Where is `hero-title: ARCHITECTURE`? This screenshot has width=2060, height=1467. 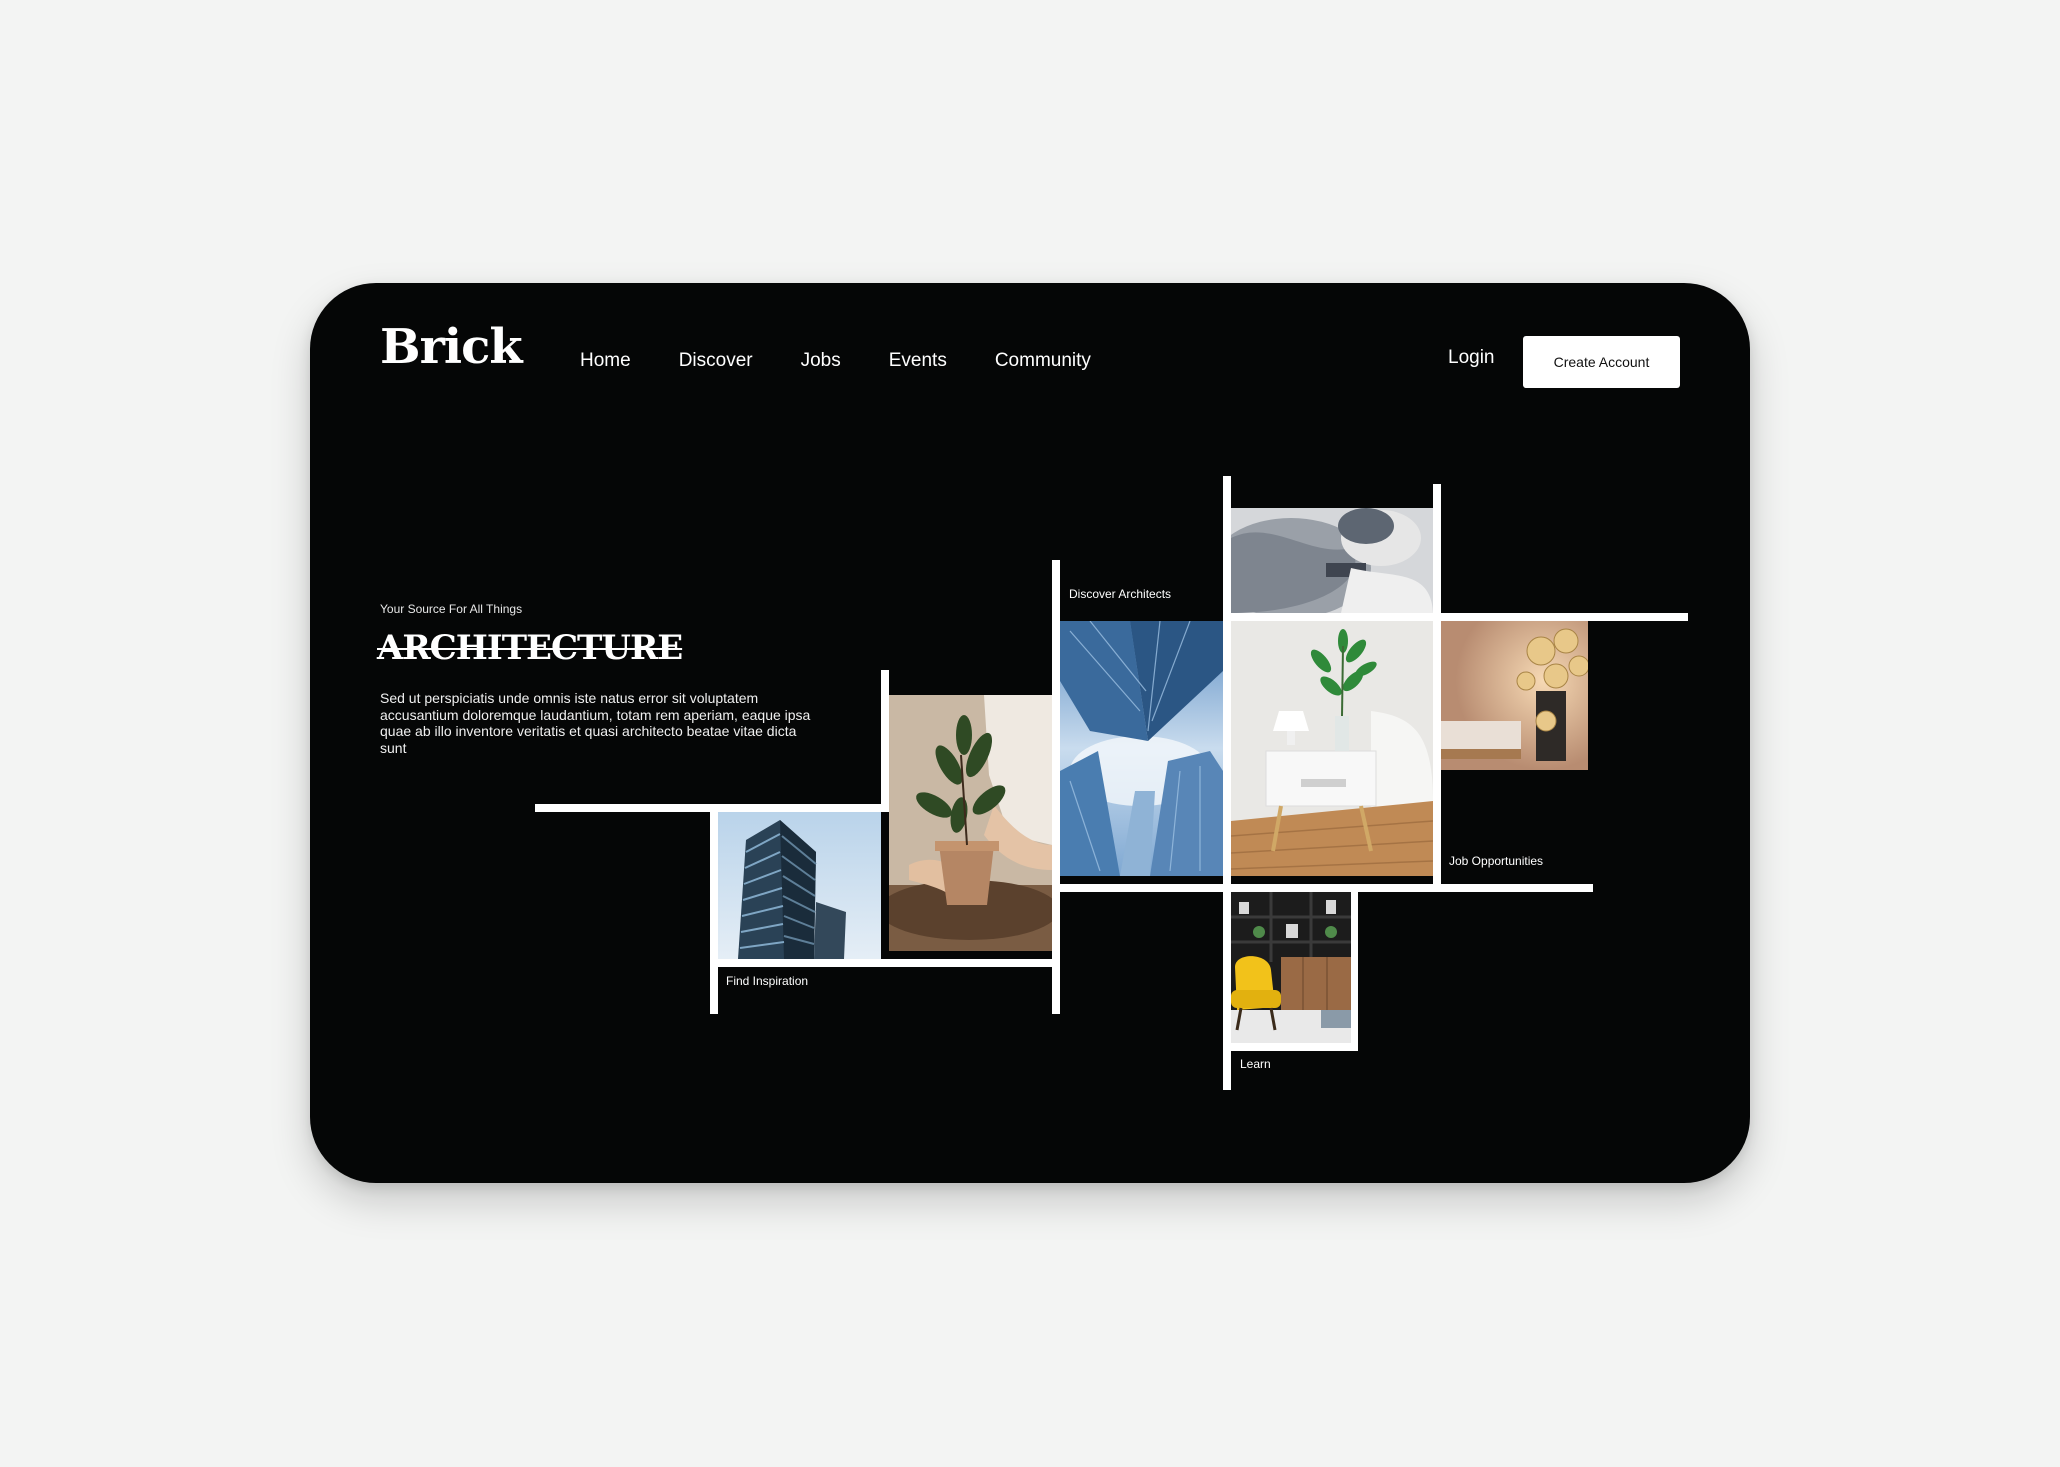
hero-title: ARCHITECTURE is located at coordinates (530, 648).